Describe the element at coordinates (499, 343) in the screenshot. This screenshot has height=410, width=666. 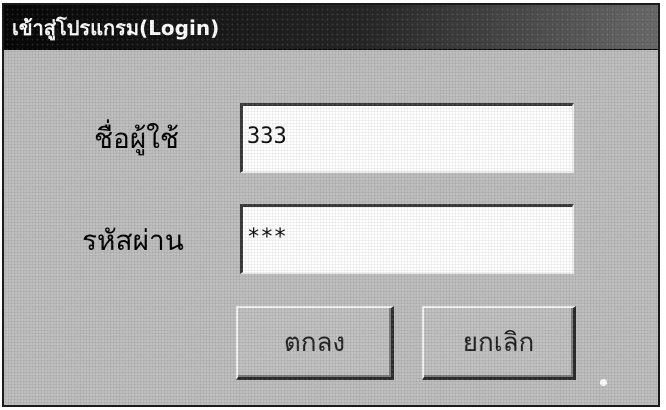
I see `cancel-button: ยกเลิก` at that location.